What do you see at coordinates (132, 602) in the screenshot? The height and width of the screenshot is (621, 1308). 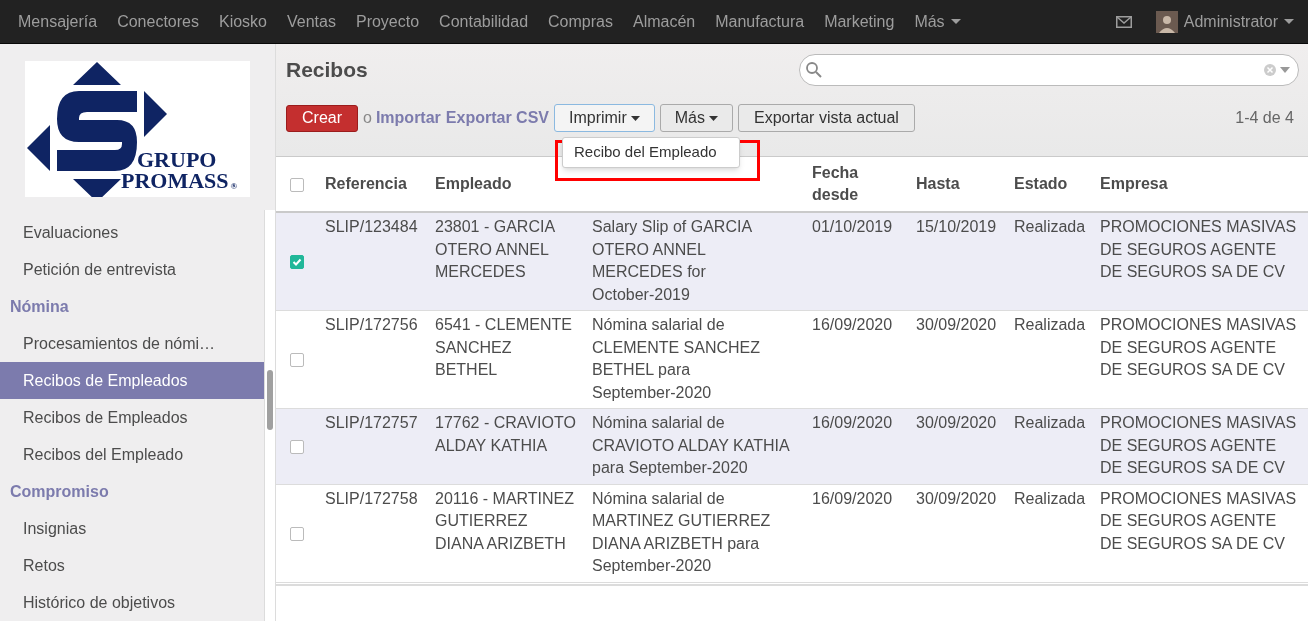 I see `sidebar-item: Histórico de objetivos` at bounding box center [132, 602].